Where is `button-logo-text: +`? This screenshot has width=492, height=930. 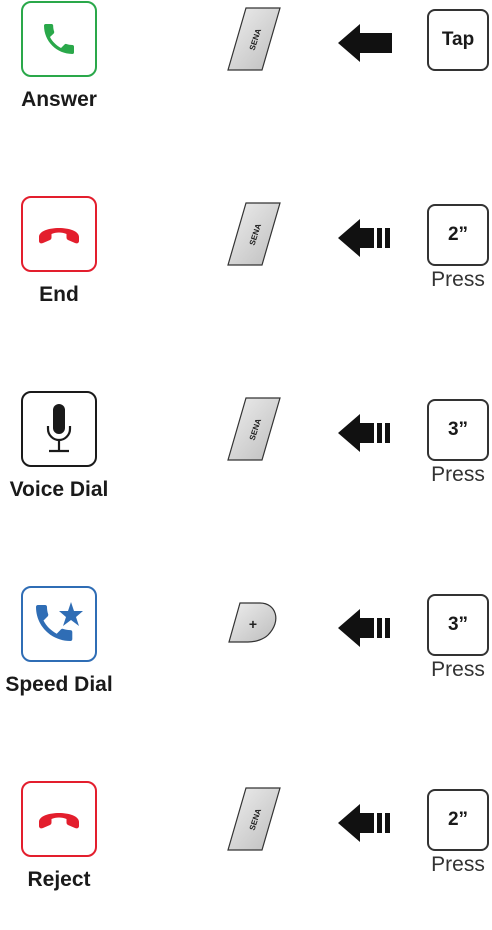
button-logo-text: + is located at coordinates (253, 624).